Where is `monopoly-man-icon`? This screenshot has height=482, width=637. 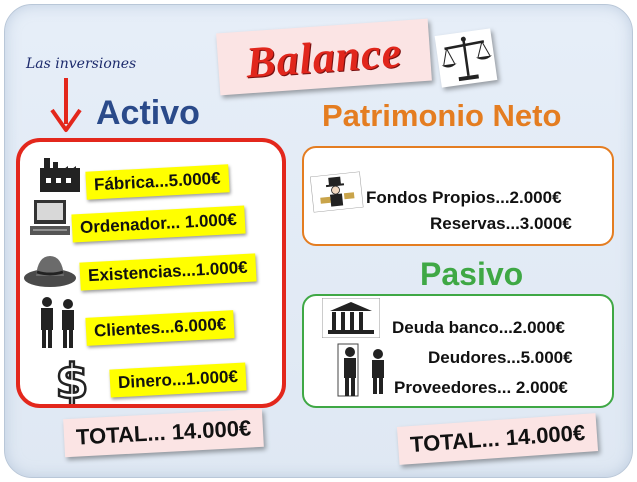
monopoly-man-icon is located at coordinates (337, 193).